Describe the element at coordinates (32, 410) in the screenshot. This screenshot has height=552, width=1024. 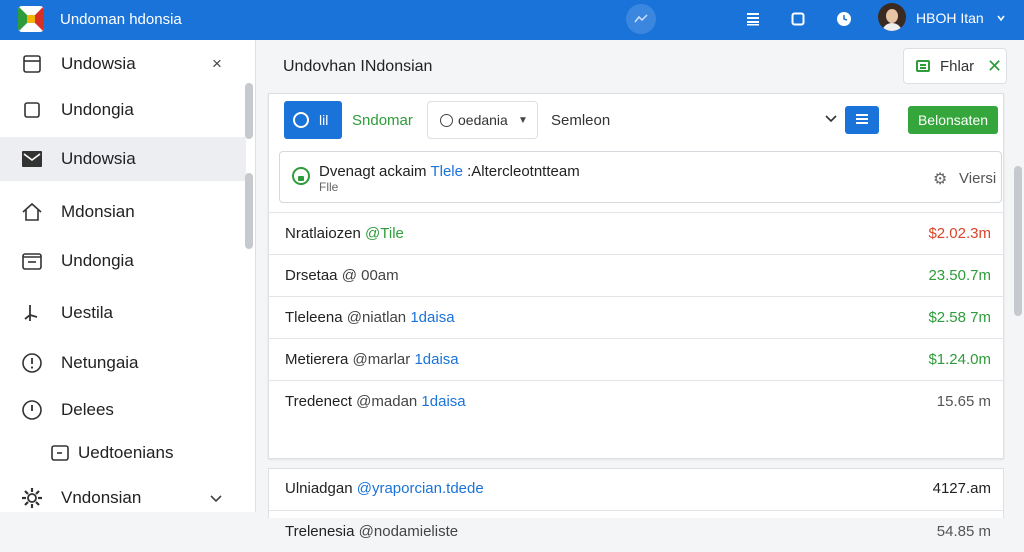
I see `alert-icon` at that location.